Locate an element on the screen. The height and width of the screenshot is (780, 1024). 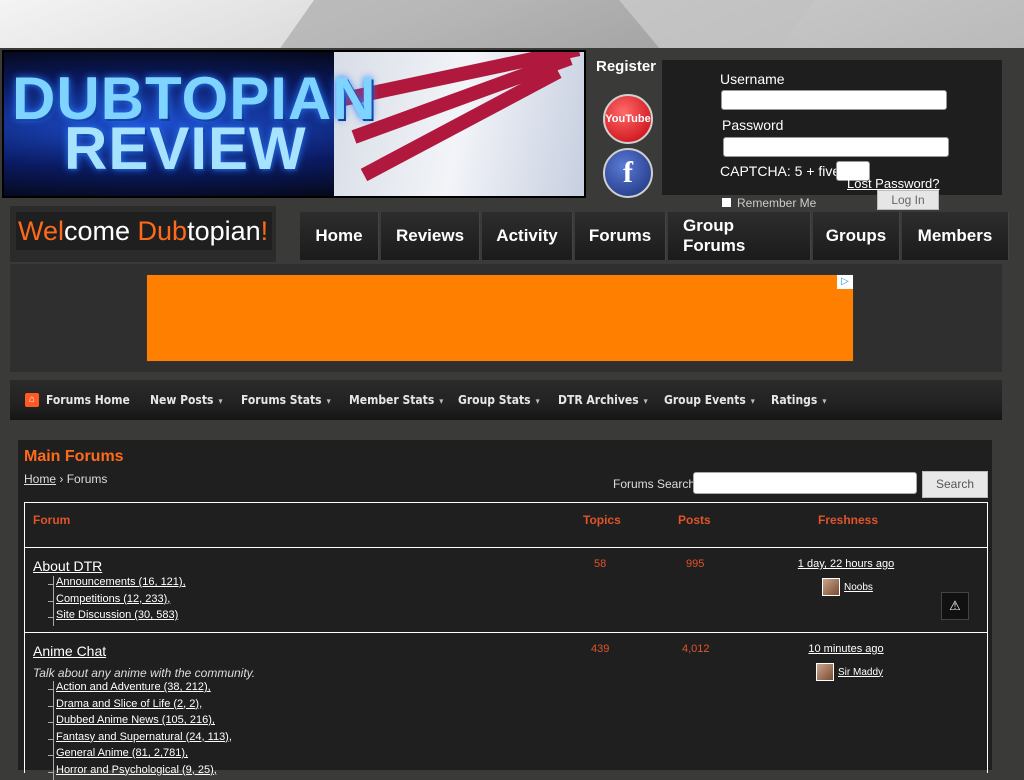
login-button: Log In is located at coordinates (908, 200).